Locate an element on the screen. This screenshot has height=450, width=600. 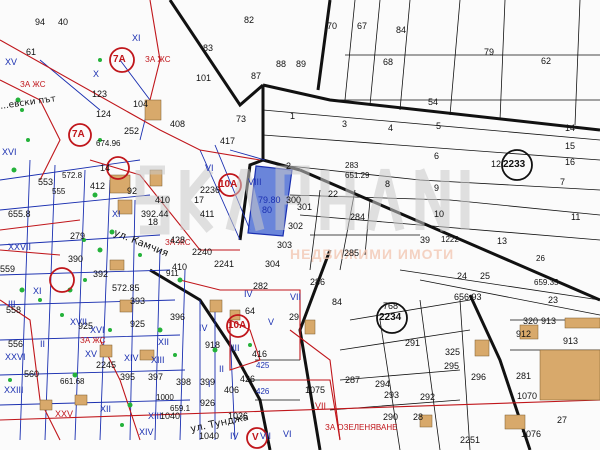
parcel-number: 659.1 is located at coordinates (180, 408).